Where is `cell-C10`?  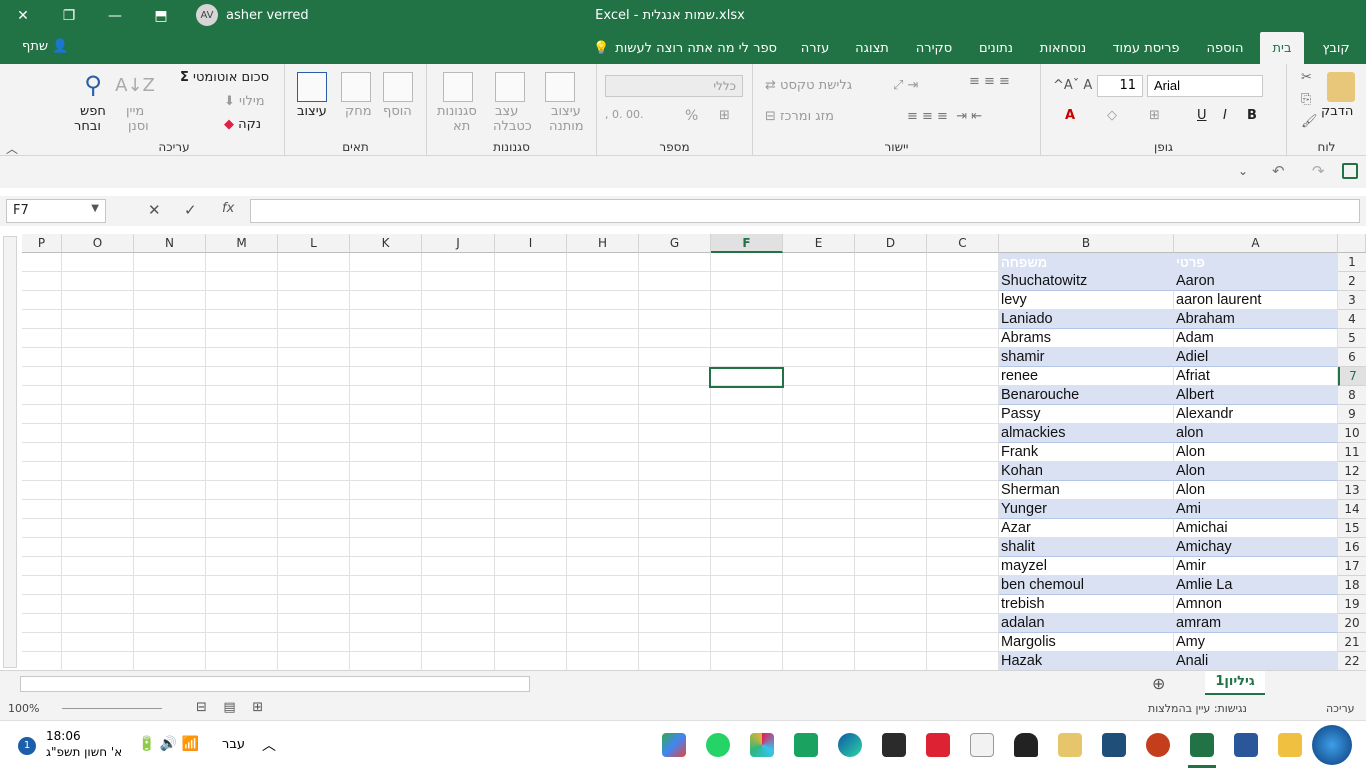
cell-C10 is located at coordinates (963, 433).